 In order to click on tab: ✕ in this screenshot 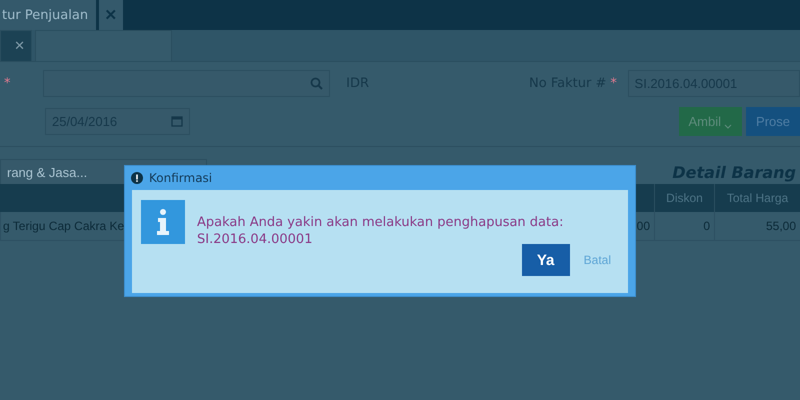, I will do `click(16, 46)`.